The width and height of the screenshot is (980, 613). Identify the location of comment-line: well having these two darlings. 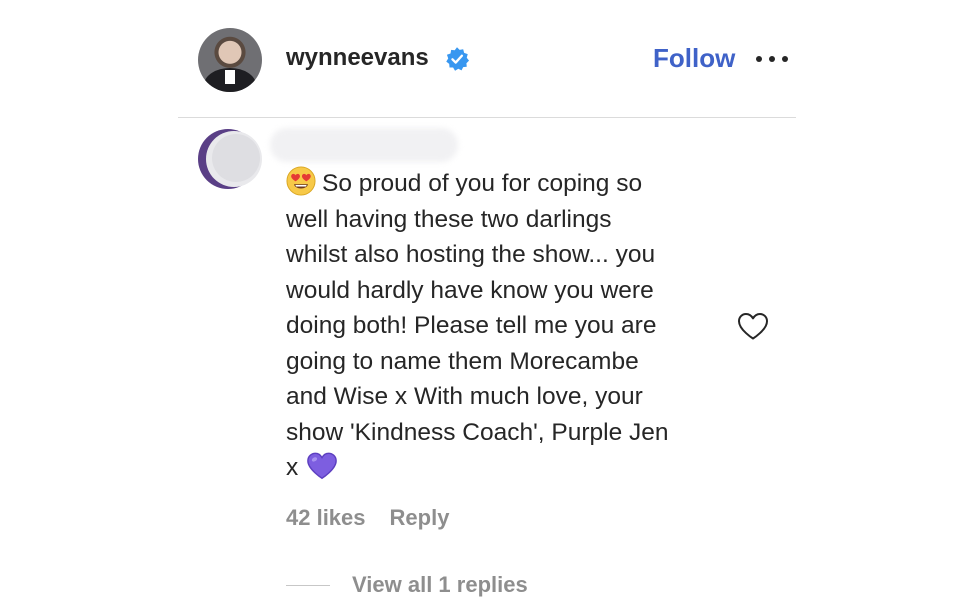
(449, 219).